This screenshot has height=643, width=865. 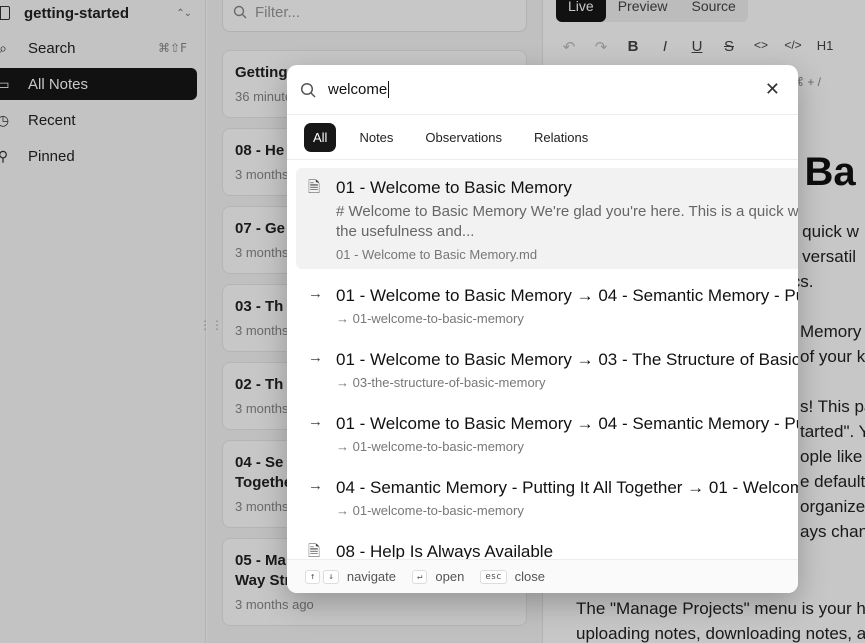 What do you see at coordinates (389, 90) in the screenshot?
I see `text-caret` at bounding box center [389, 90].